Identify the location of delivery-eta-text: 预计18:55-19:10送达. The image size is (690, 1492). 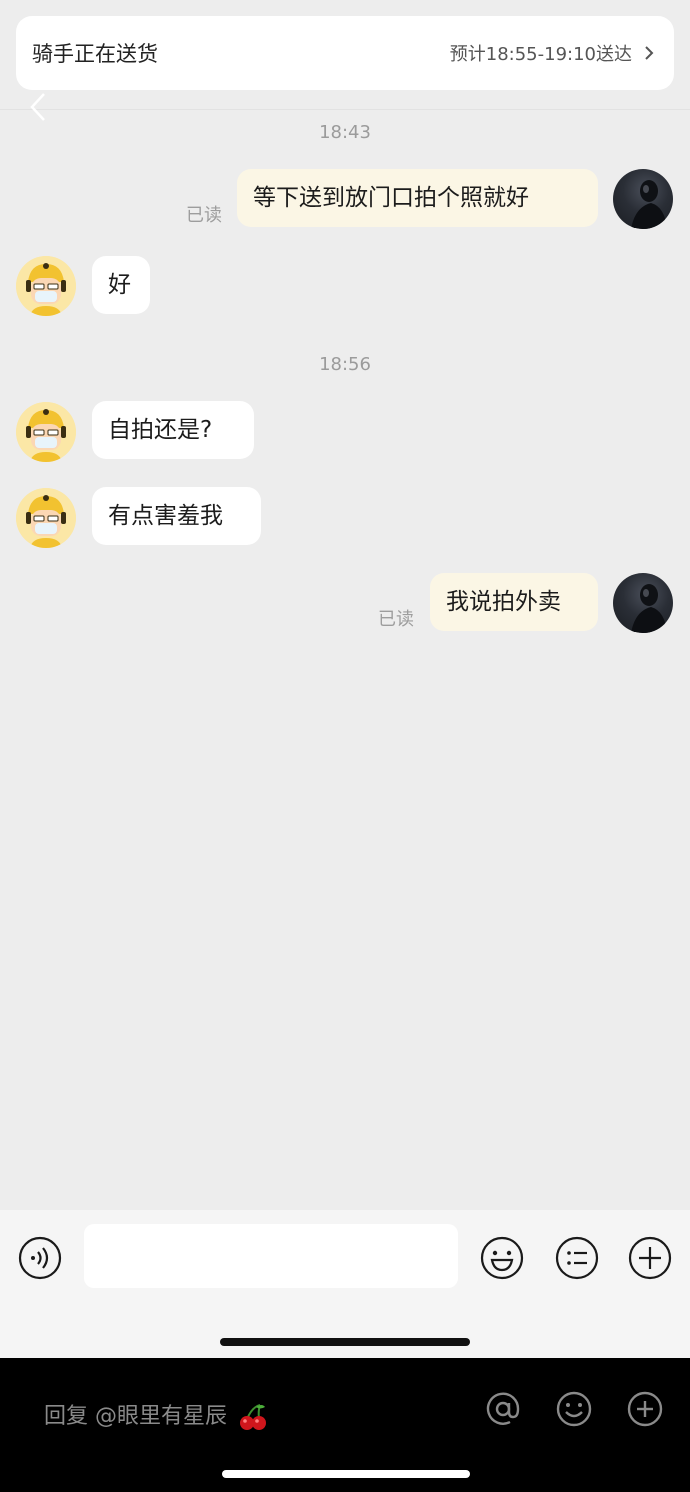
(540, 54).